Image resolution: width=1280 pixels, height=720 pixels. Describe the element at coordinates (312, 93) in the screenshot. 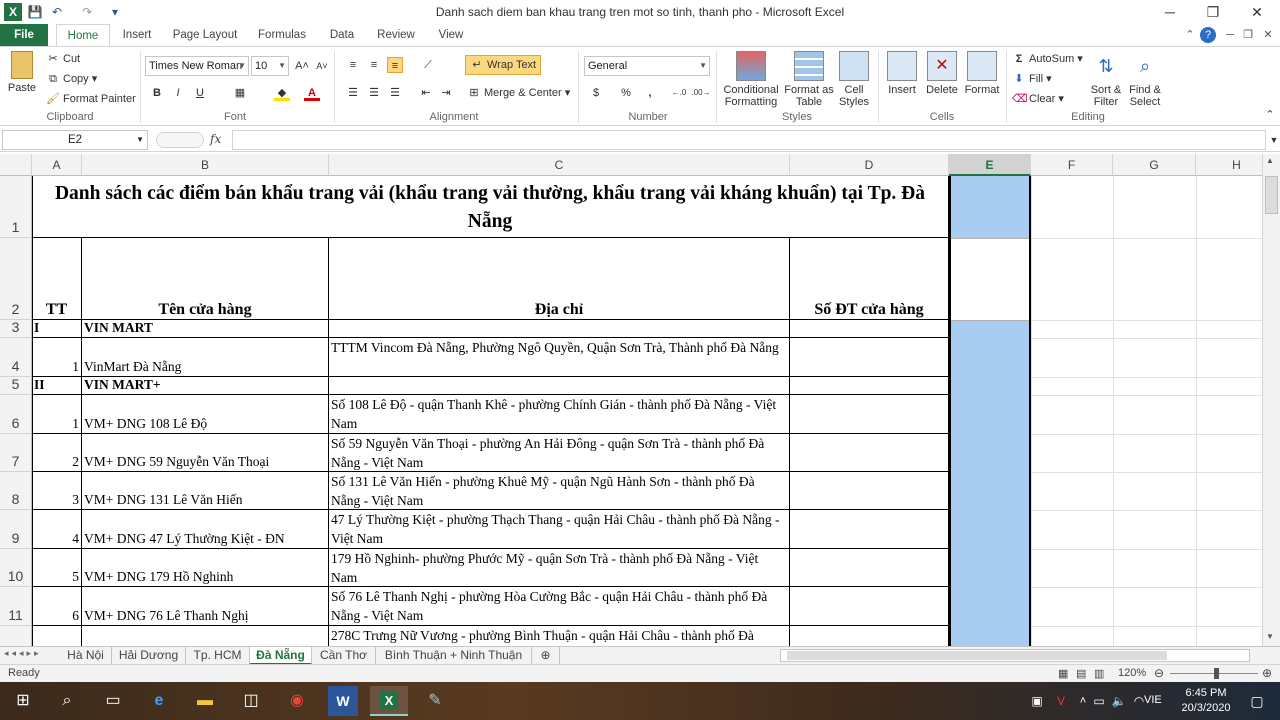

I see `font-color-icon: A` at that location.